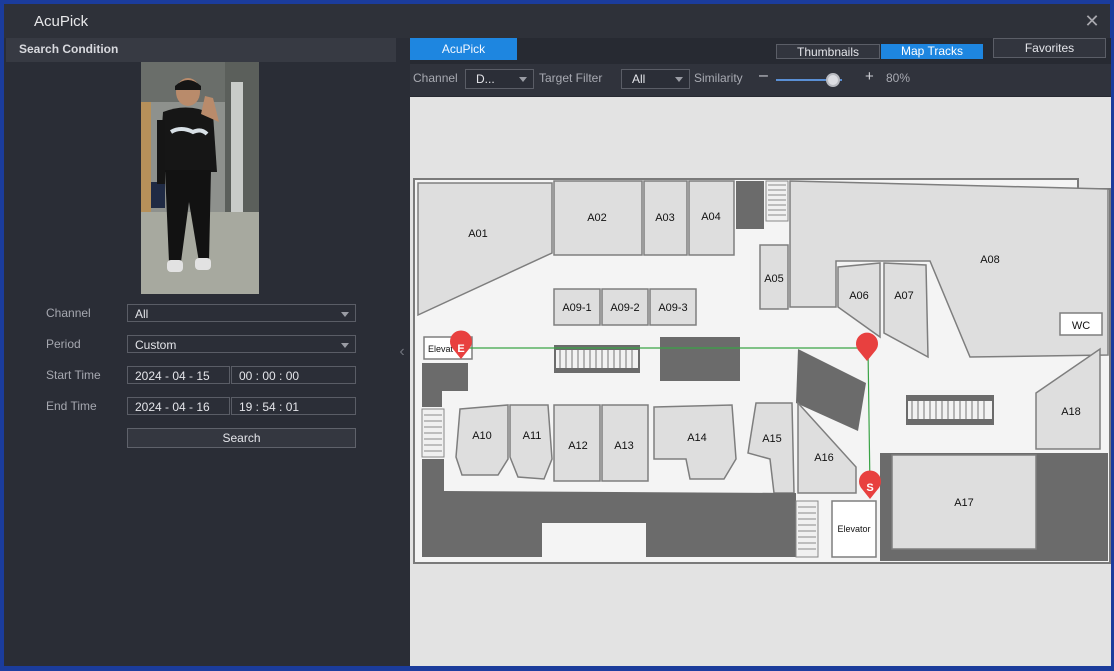  I want to click on room-label: A05, so click(774, 279).